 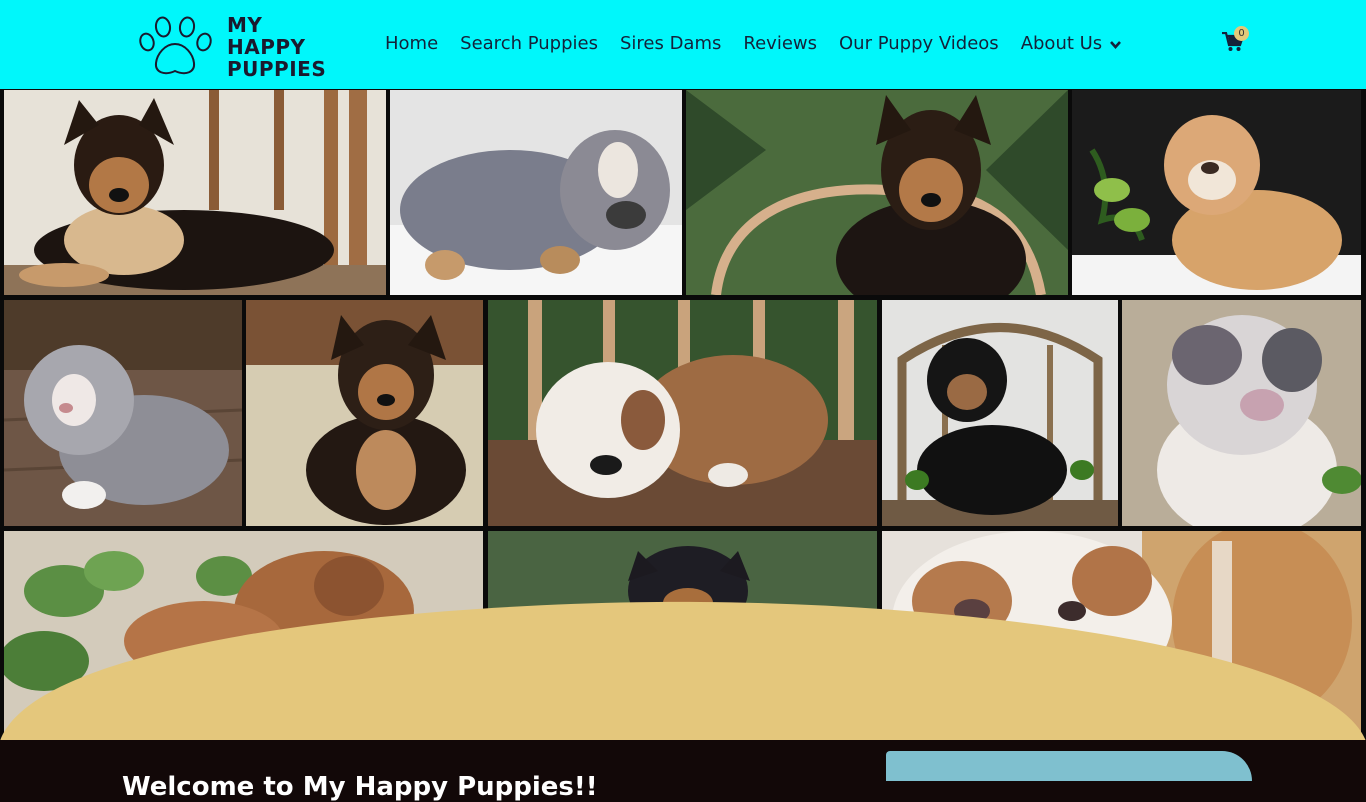 I want to click on nav-search-puppies-label: Search Puppies, so click(x=529, y=43).